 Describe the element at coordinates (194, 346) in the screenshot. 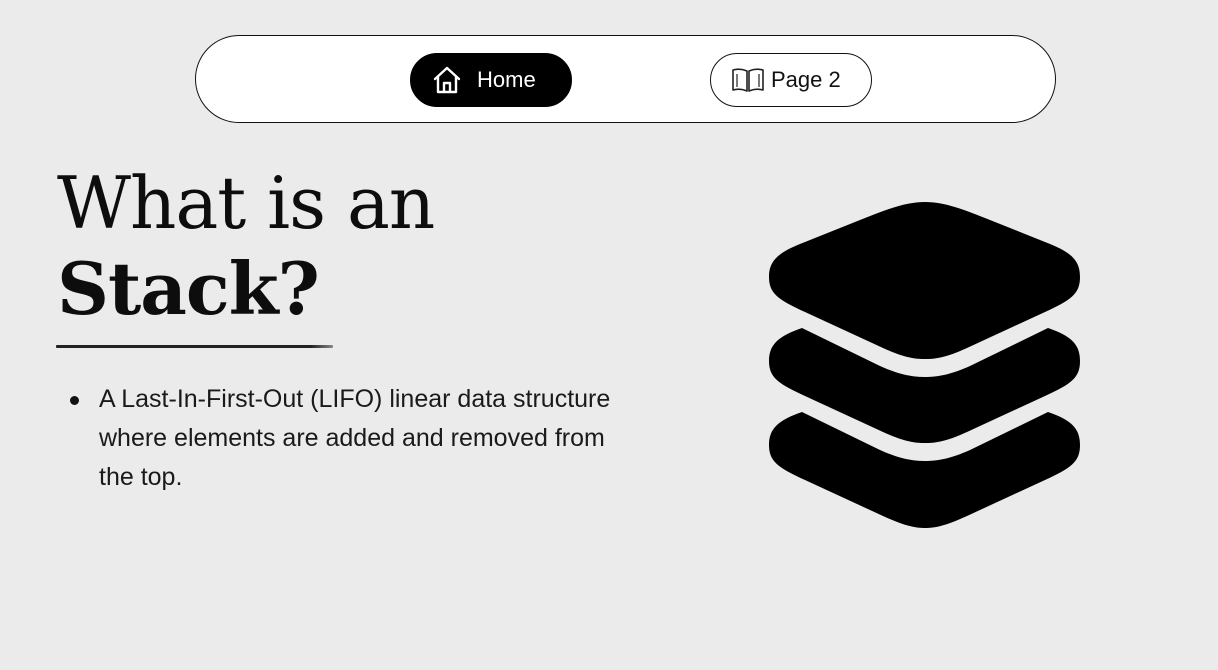

I see `title-divider` at that location.